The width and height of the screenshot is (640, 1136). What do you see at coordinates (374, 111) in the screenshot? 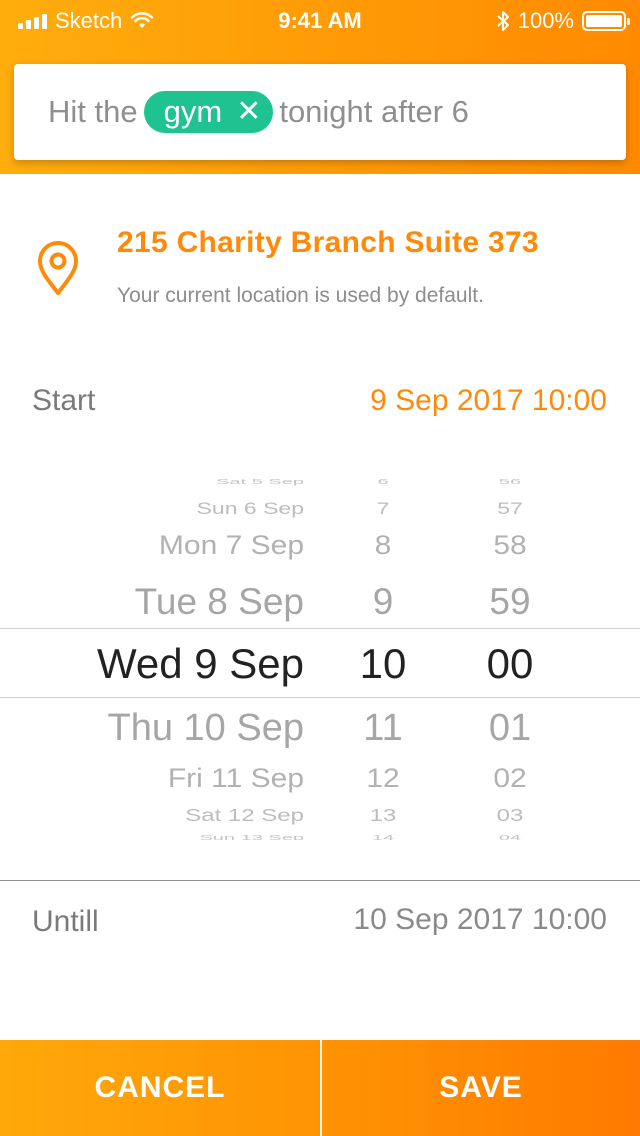
I see `task-text-after: tonight after 6` at bounding box center [374, 111].